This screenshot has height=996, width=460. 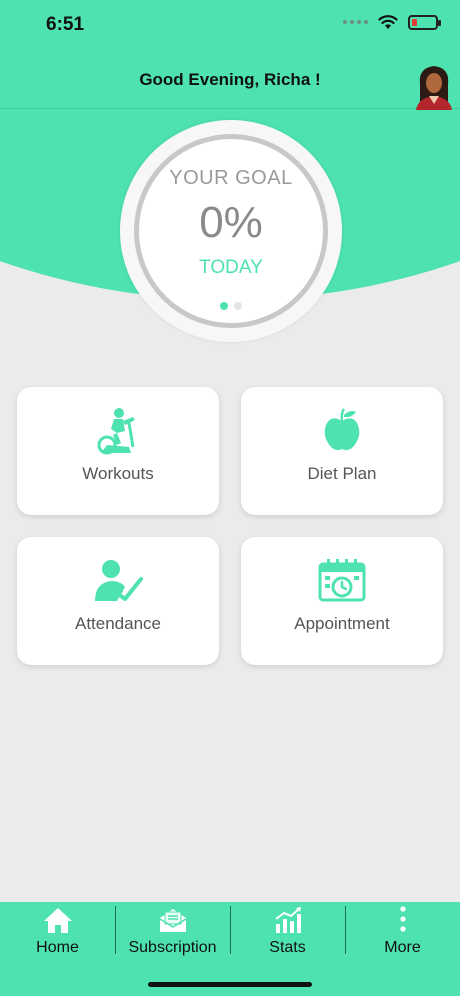 I want to click on nav-stats: Stats, so click(x=287, y=934).